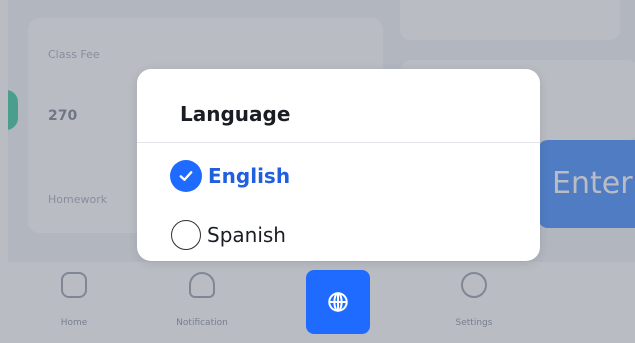 The width and height of the screenshot is (635, 343). I want to click on language-option-english: English, so click(230, 176).